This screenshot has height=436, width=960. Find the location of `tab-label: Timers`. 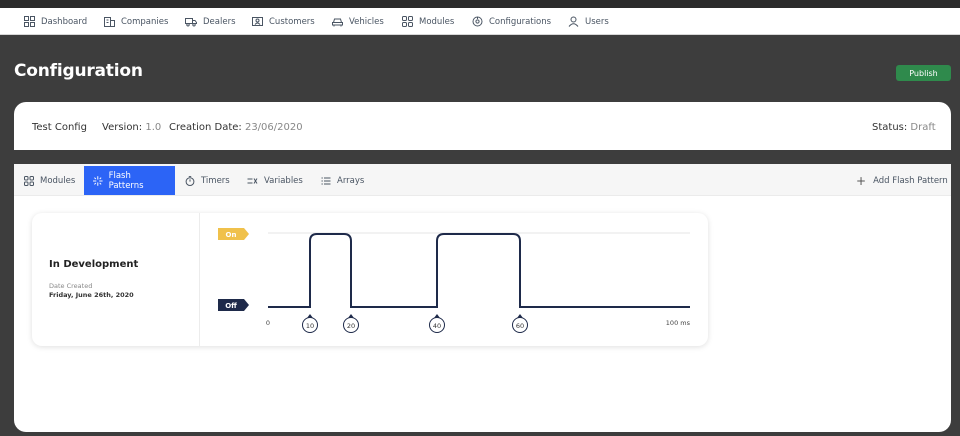

tab-label: Timers is located at coordinates (215, 180).